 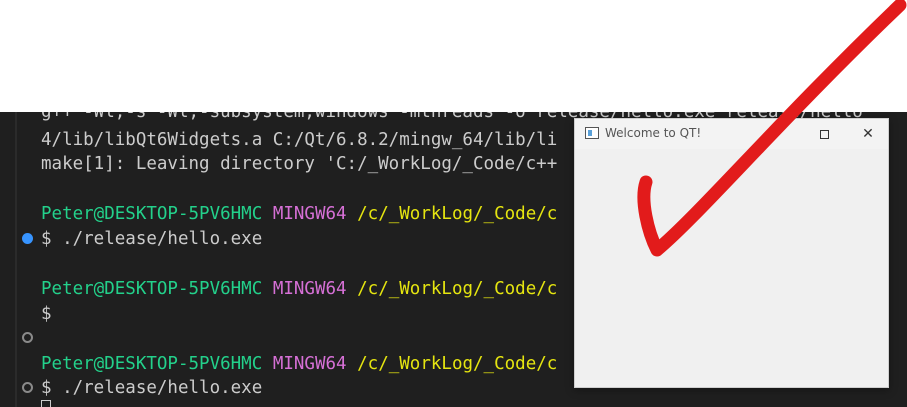 What do you see at coordinates (27, 238) in the screenshot?
I see `command-success-marker` at bounding box center [27, 238].